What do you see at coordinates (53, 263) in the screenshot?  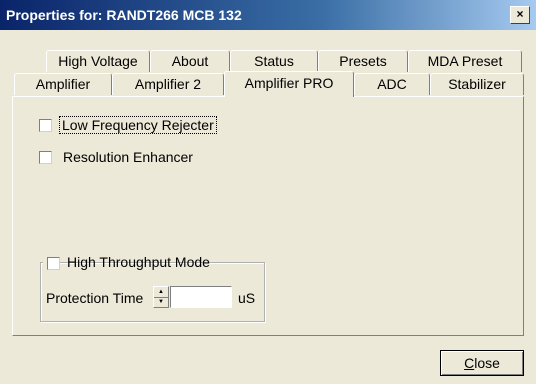 I see `high-throughput-mode-checkbox` at bounding box center [53, 263].